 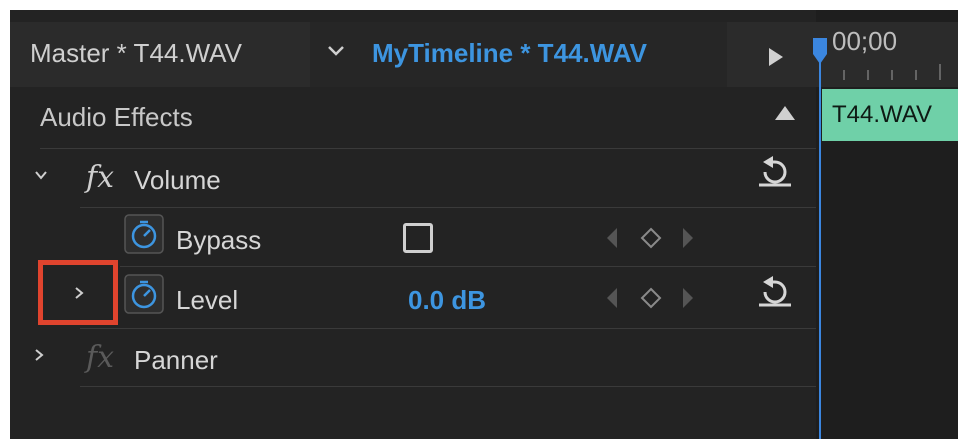 I want to click on bypass-checkbox, so click(x=418, y=238).